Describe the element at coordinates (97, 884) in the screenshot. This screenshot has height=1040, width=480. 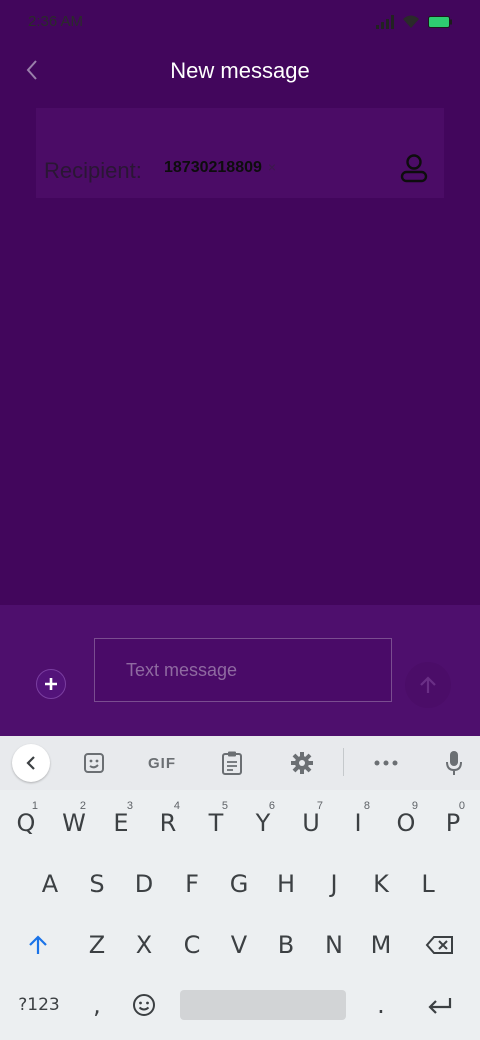
I see `key-s: S` at that location.